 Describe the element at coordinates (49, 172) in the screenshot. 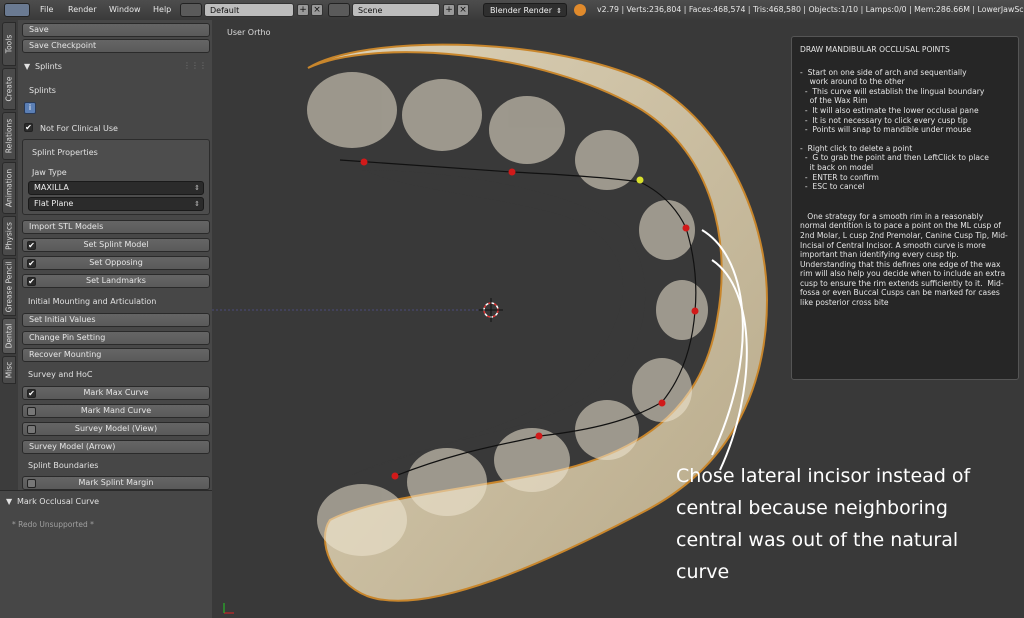

I see `jaw-type-label: Jaw Type` at that location.